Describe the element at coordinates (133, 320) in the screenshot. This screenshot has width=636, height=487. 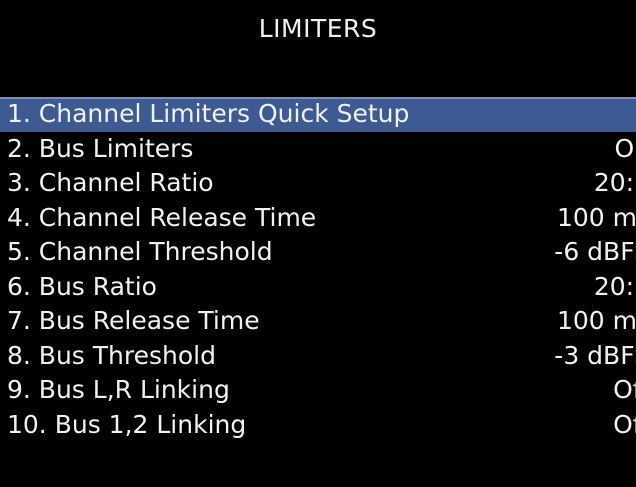
I see `menu-item-label: 7. Bus Release Time` at that location.